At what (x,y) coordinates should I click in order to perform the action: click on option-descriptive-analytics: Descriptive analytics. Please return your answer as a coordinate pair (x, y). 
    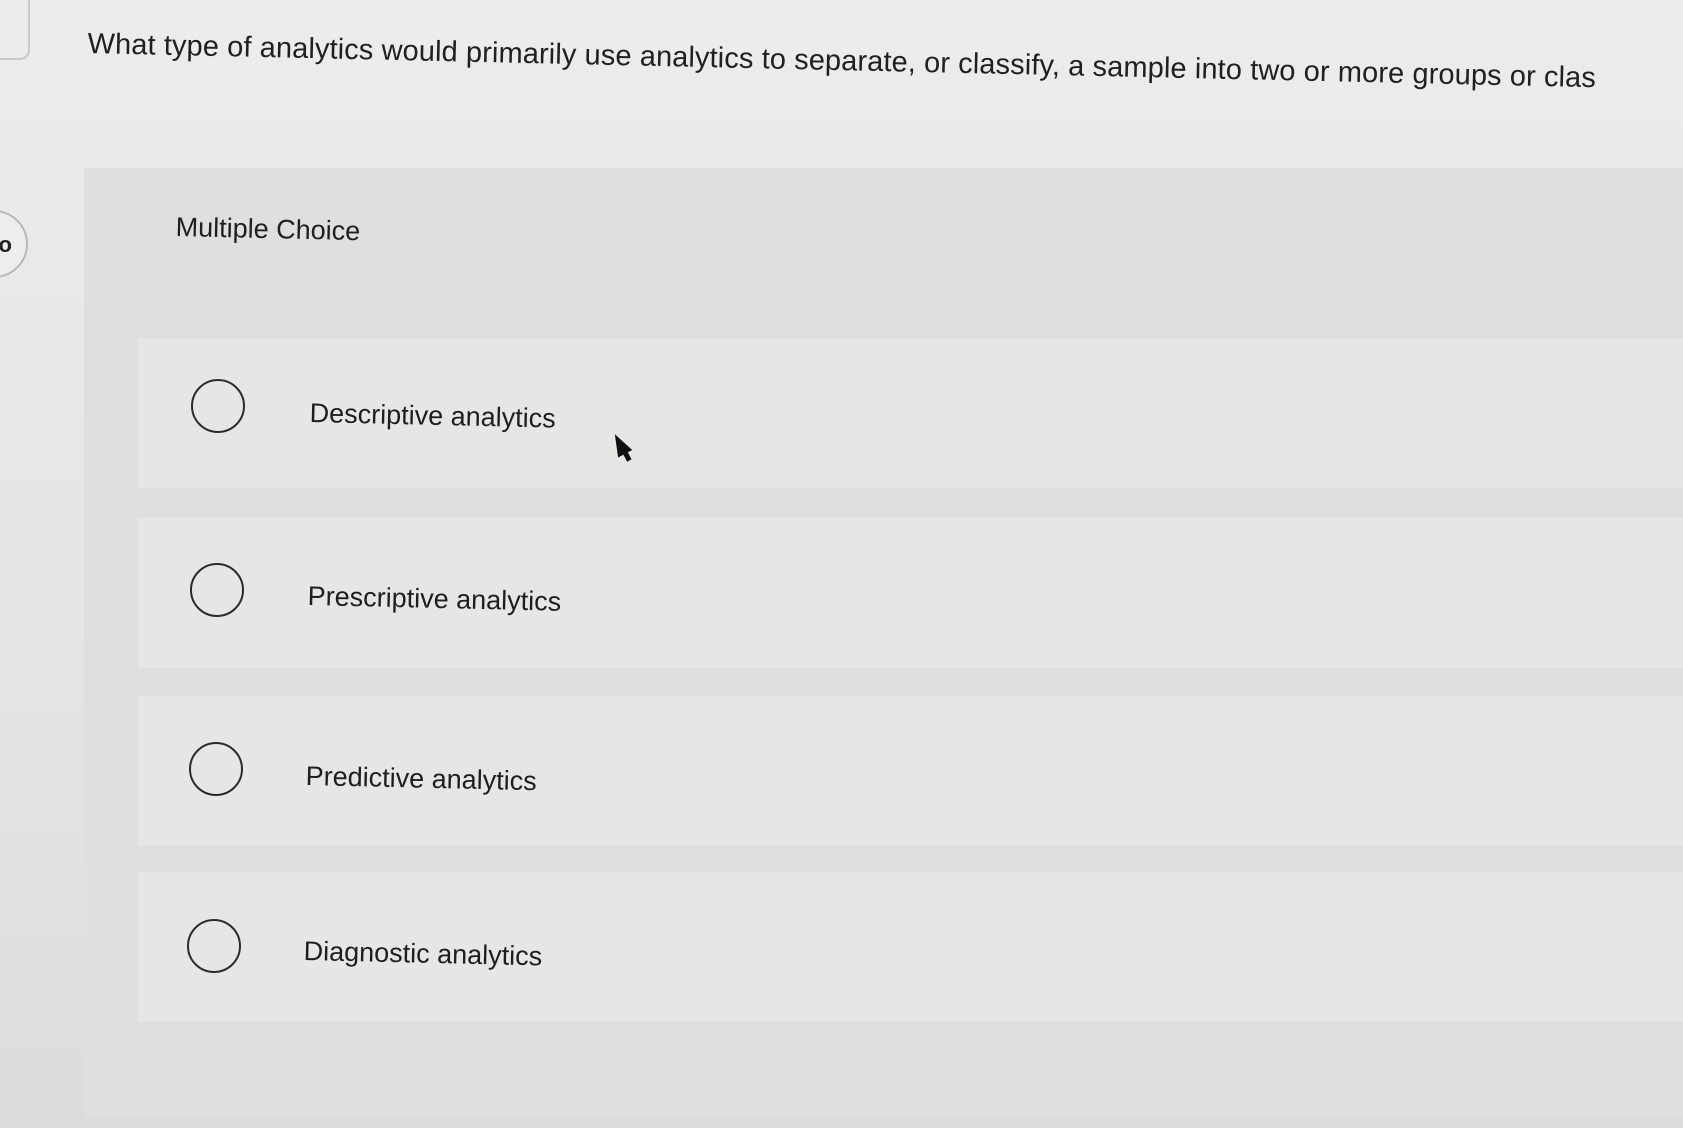
    Looking at the image, I should click on (910, 413).